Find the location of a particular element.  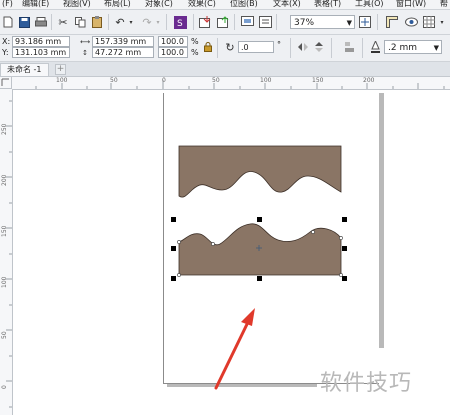

welcome-screen-icon is located at coordinates (265, 22).